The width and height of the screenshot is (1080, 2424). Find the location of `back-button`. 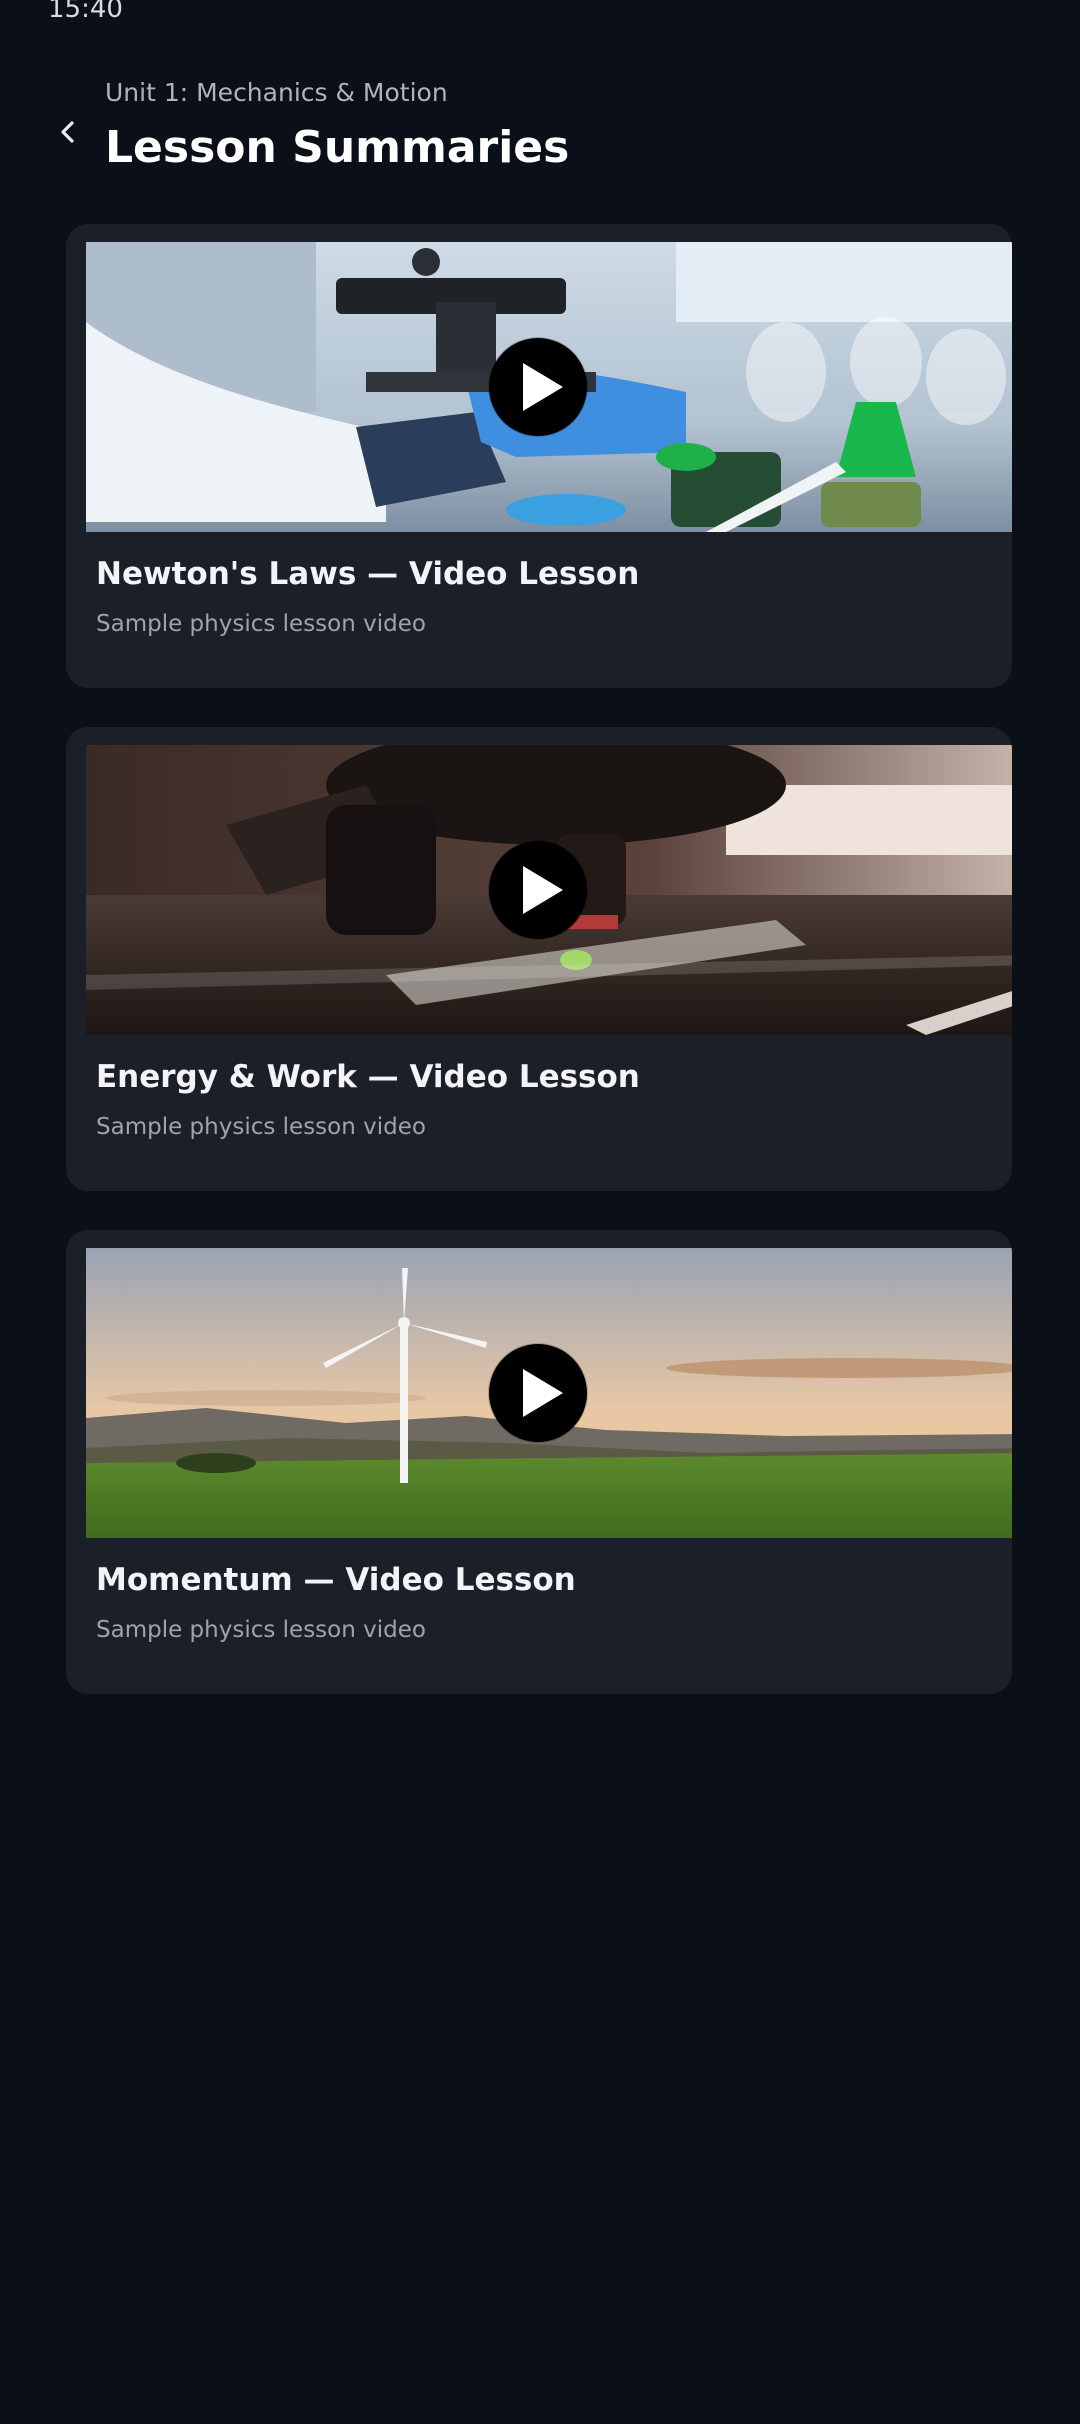

back-button is located at coordinates (68, 132).